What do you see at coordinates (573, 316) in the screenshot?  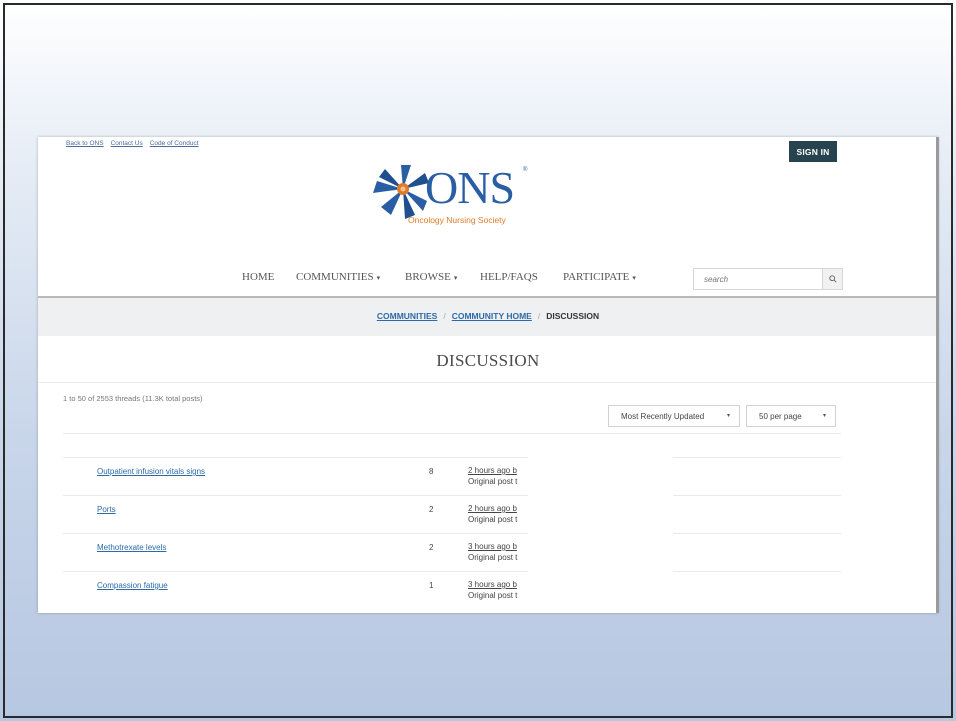 I see `breadcrumb-current: DISCUSSION` at bounding box center [573, 316].